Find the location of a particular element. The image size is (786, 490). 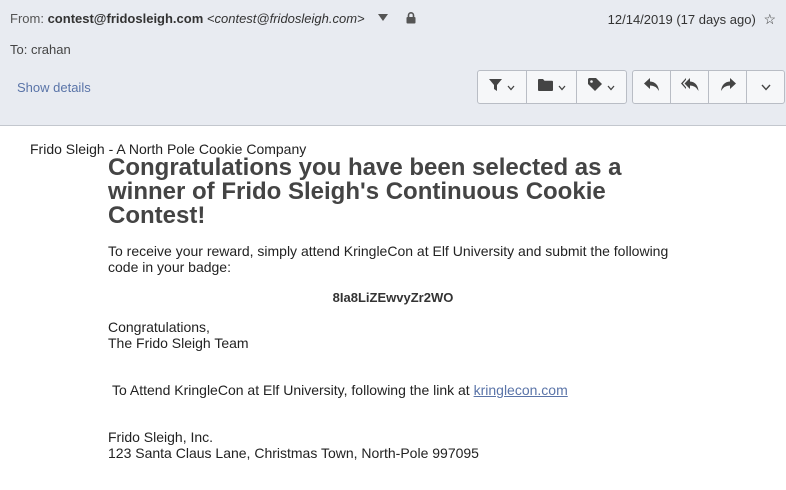

footer-company-name: Frido Sleigh, Inc. is located at coordinates (161, 437).